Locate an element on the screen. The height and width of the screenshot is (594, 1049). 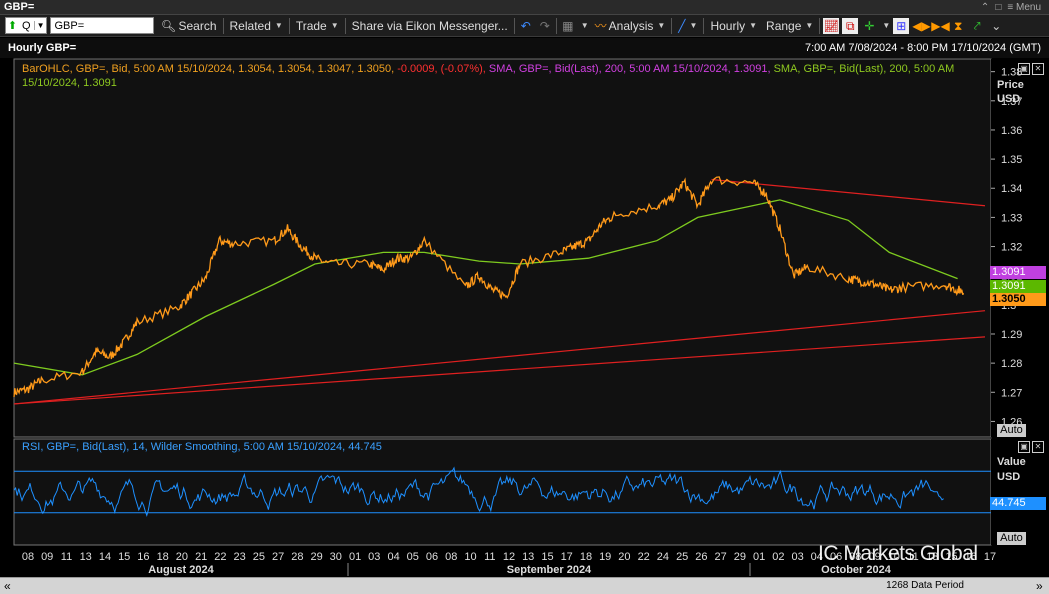
price-tick-label: 1.28 is located at coordinates (1011, 364).